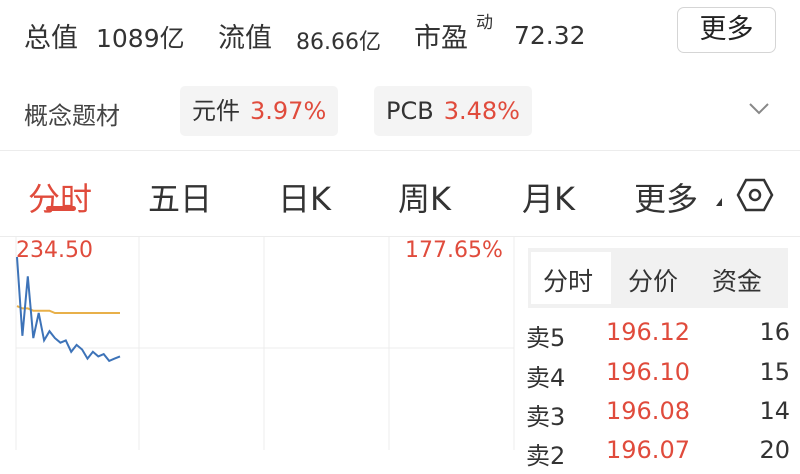 The image size is (800, 474). Describe the element at coordinates (410, 111) in the screenshot. I see `chip-name: PCB` at that location.